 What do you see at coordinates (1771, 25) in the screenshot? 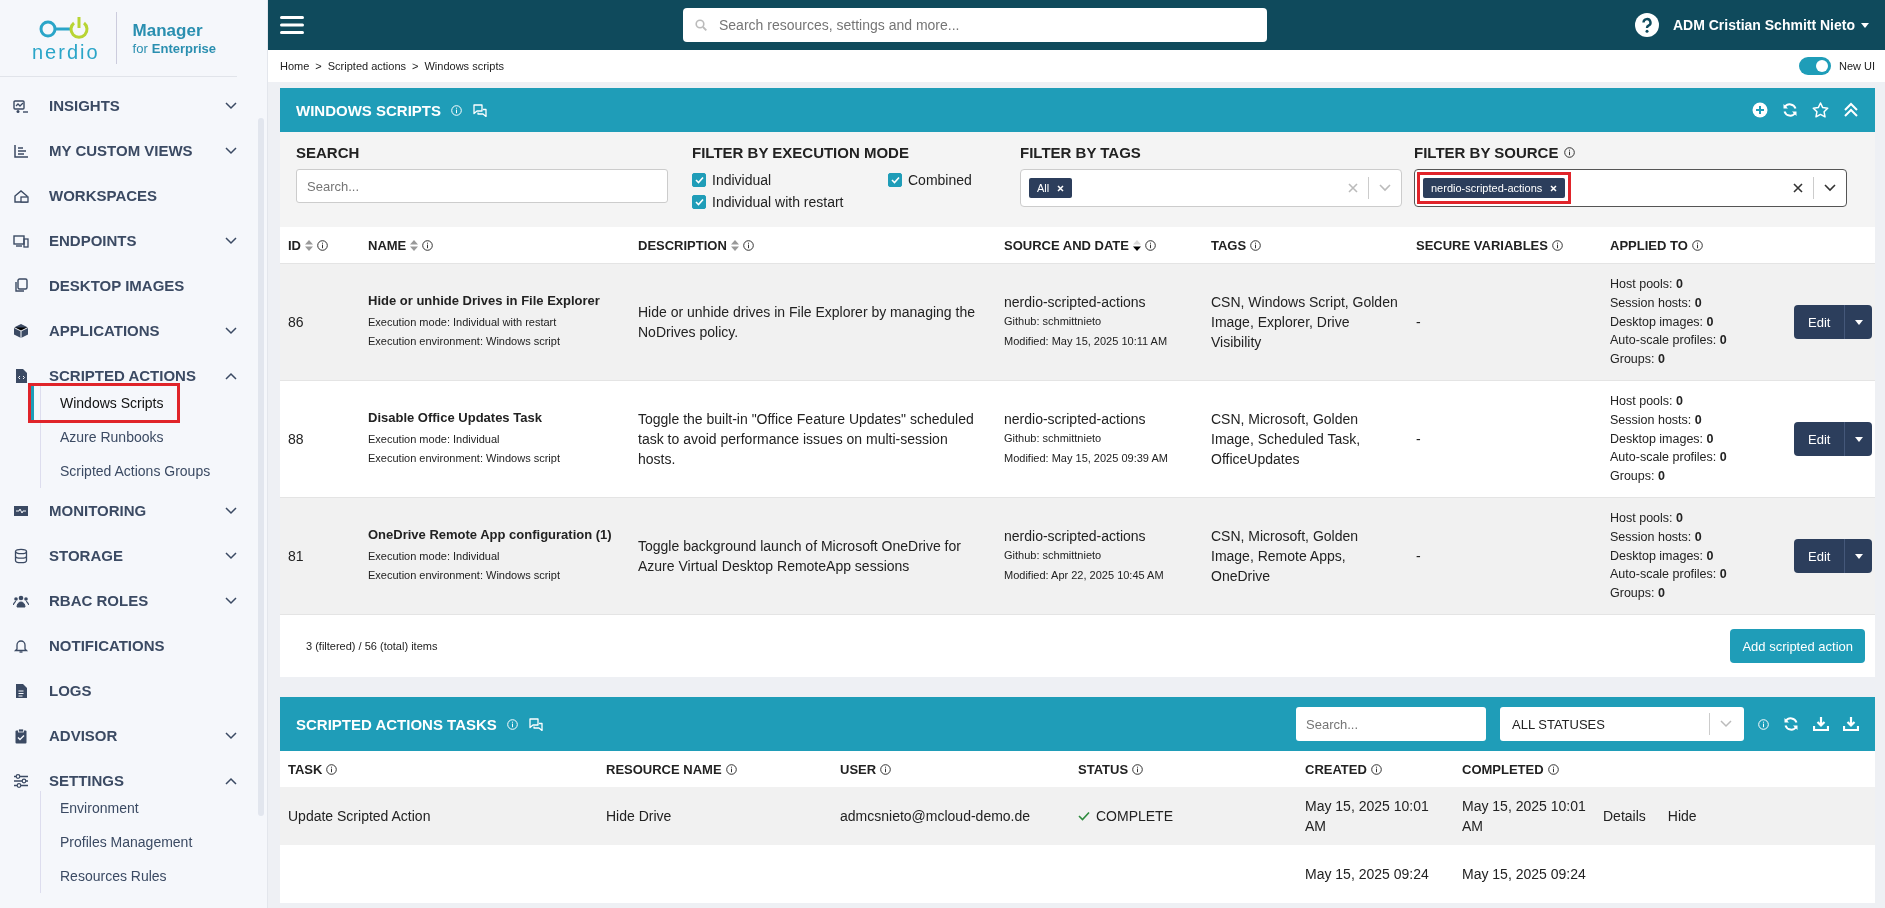
I see `user-menu: ADM Cristian Schmitt Nieto` at bounding box center [1771, 25].